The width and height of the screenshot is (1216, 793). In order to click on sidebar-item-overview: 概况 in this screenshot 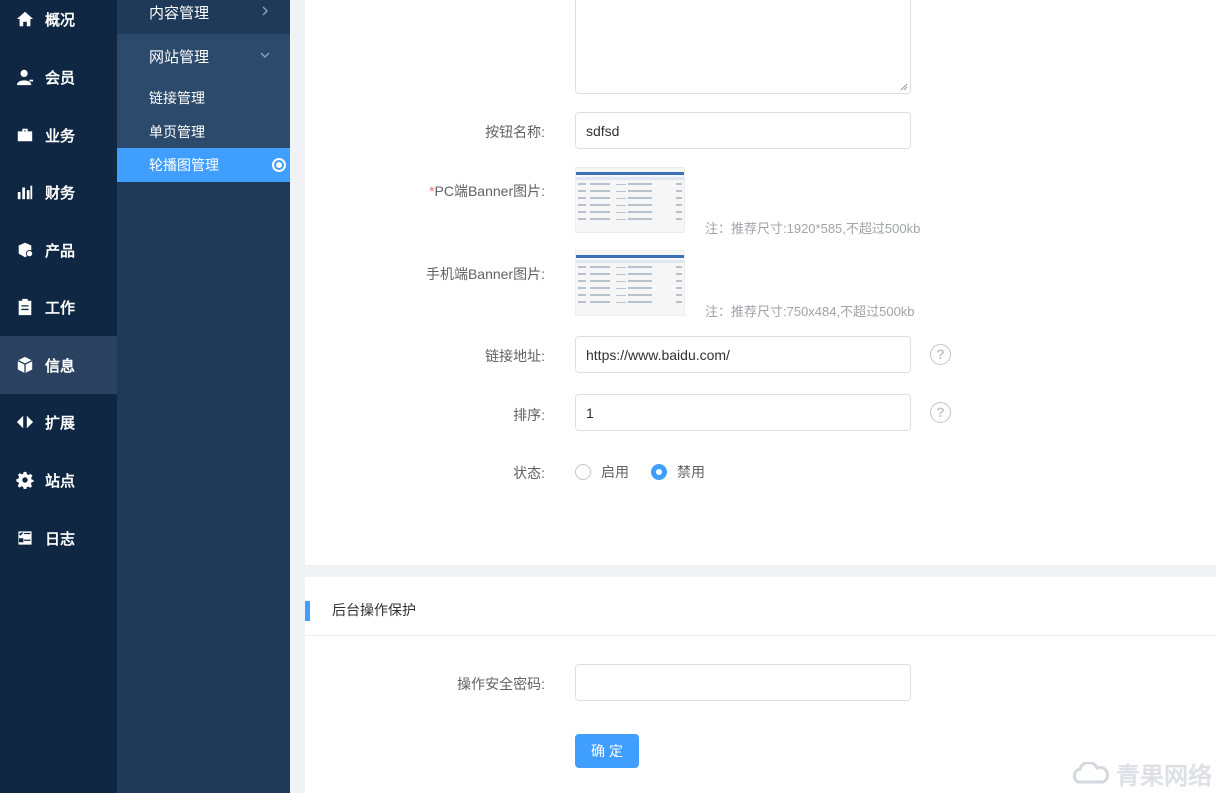, I will do `click(58, 24)`.